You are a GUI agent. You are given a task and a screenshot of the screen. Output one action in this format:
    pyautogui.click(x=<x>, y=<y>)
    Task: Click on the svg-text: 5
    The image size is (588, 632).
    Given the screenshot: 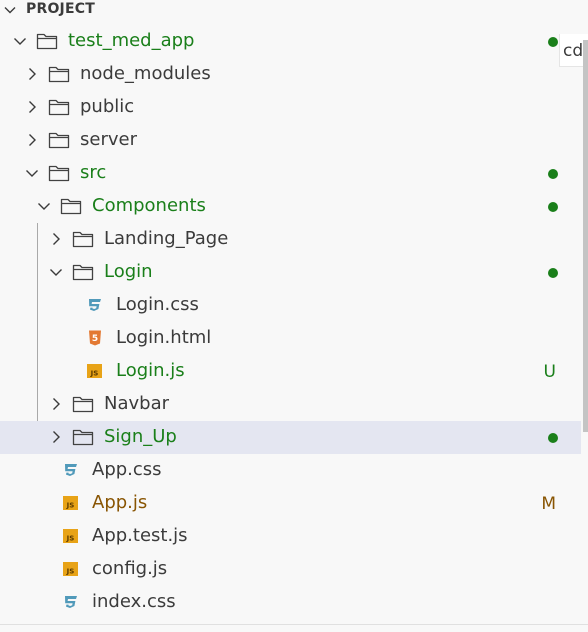 What is the action you would take?
    pyautogui.click(x=95, y=339)
    